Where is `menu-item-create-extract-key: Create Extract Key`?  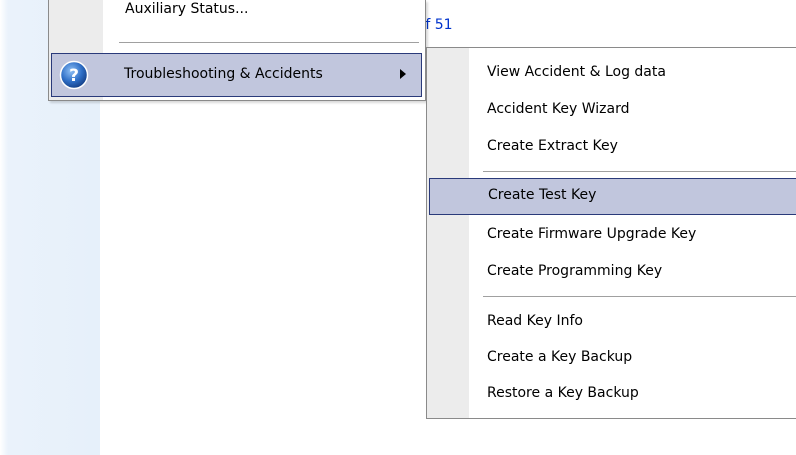 menu-item-create-extract-key: Create Extract Key is located at coordinates (612, 148).